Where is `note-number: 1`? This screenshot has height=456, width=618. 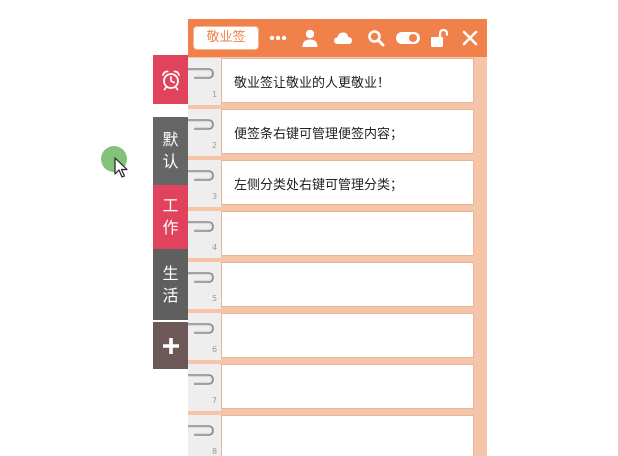
note-number: 1 is located at coordinates (215, 94).